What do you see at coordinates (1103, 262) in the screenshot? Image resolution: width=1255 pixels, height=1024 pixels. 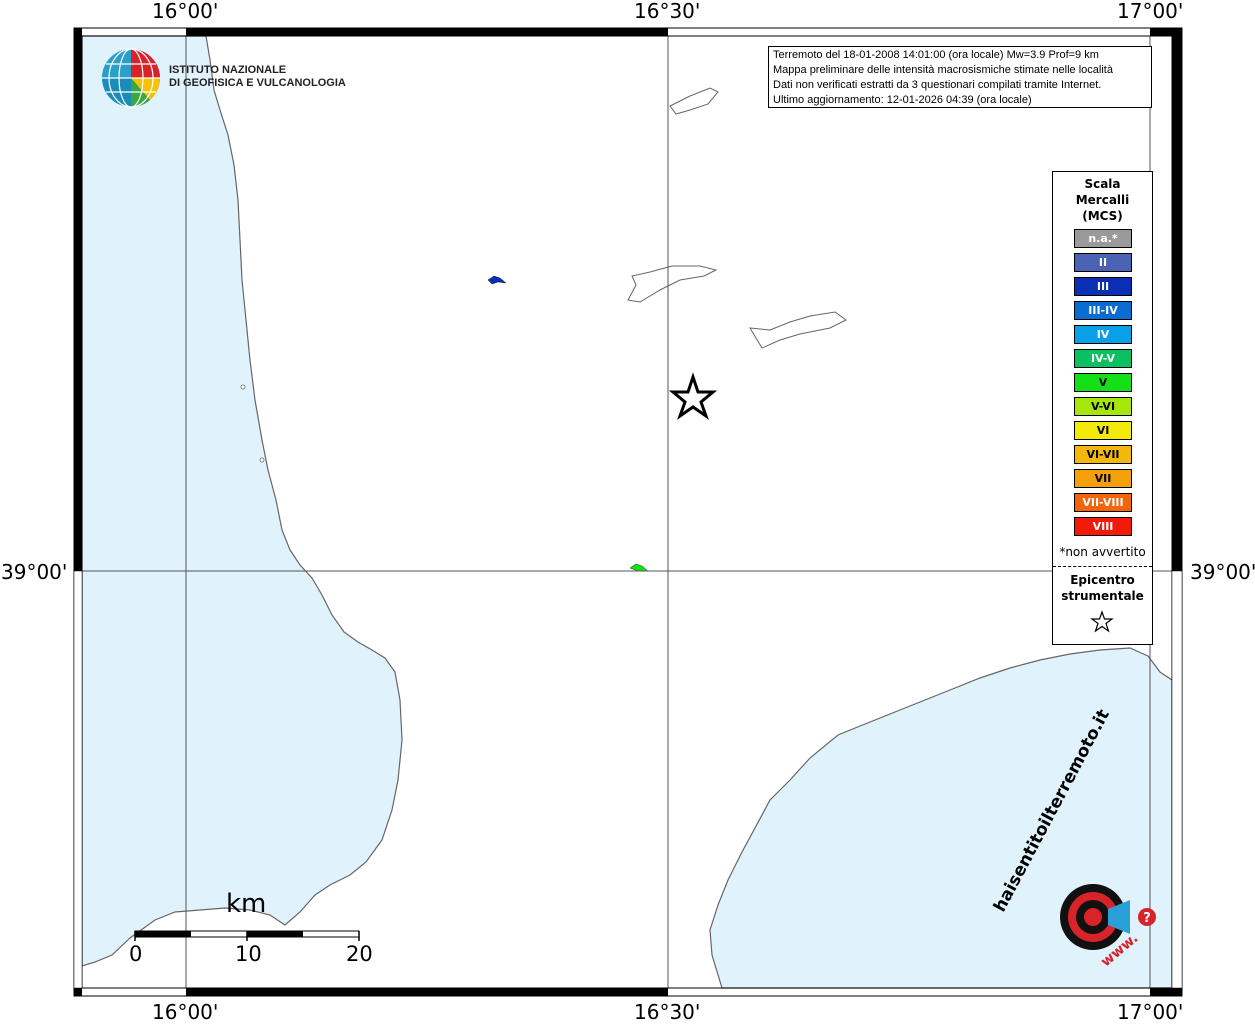 I see `legend-swatch: II` at bounding box center [1103, 262].